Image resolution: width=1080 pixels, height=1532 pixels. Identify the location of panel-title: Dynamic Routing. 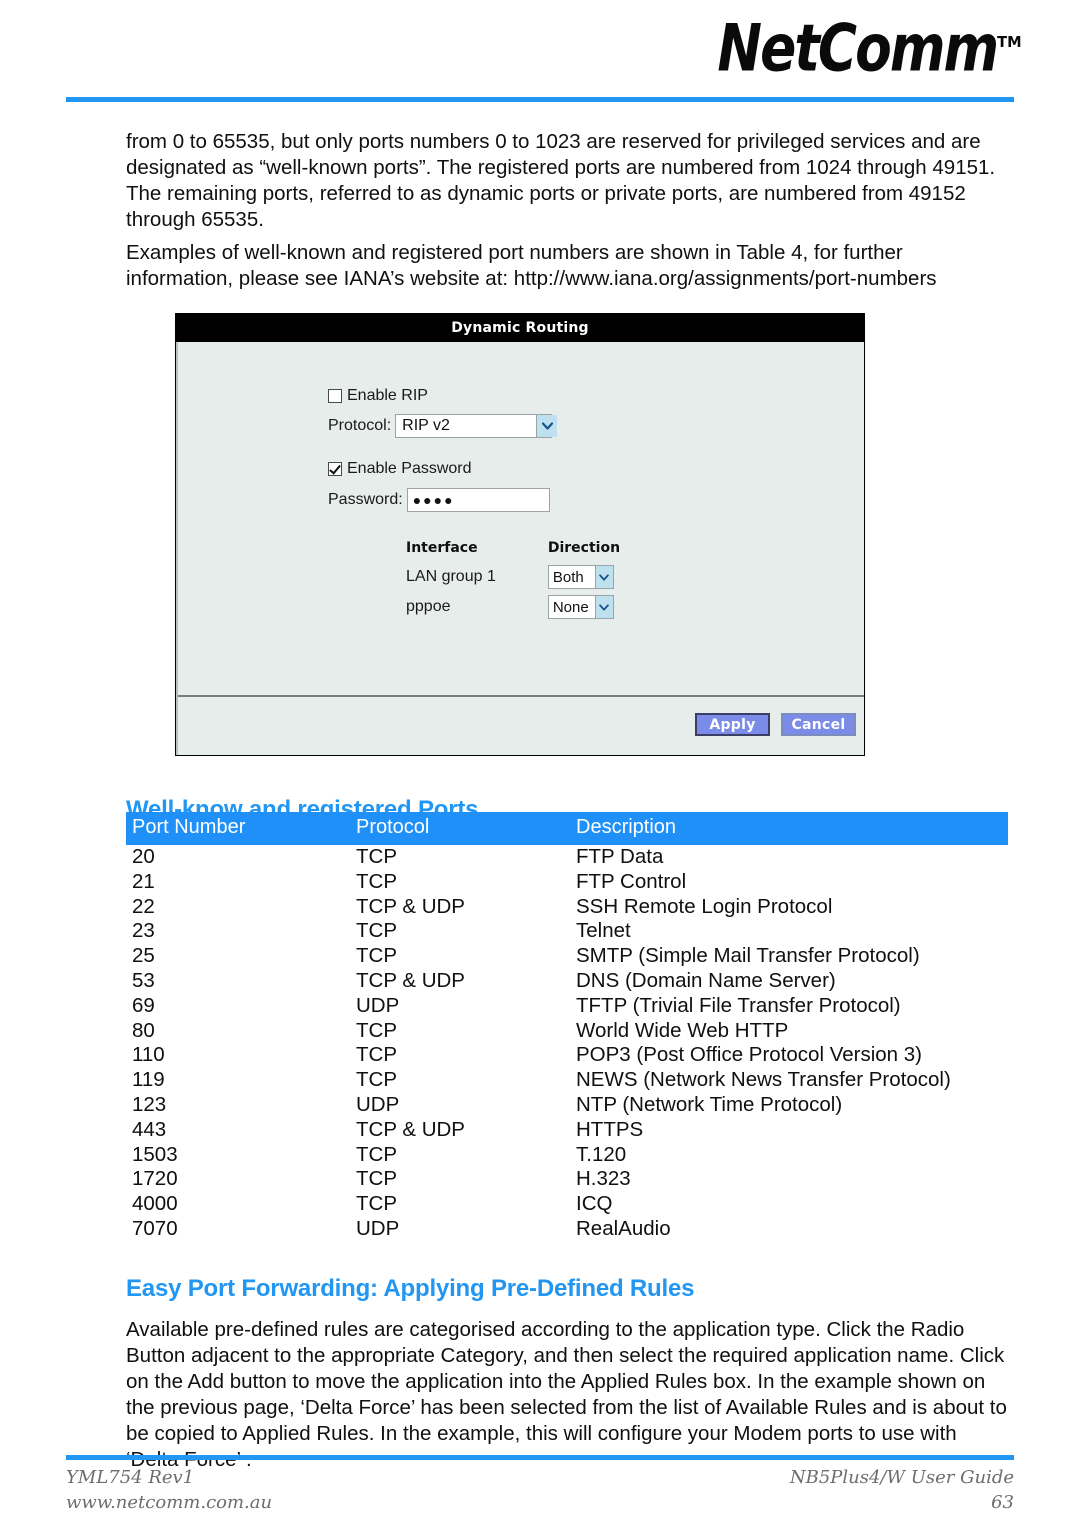
(520, 328).